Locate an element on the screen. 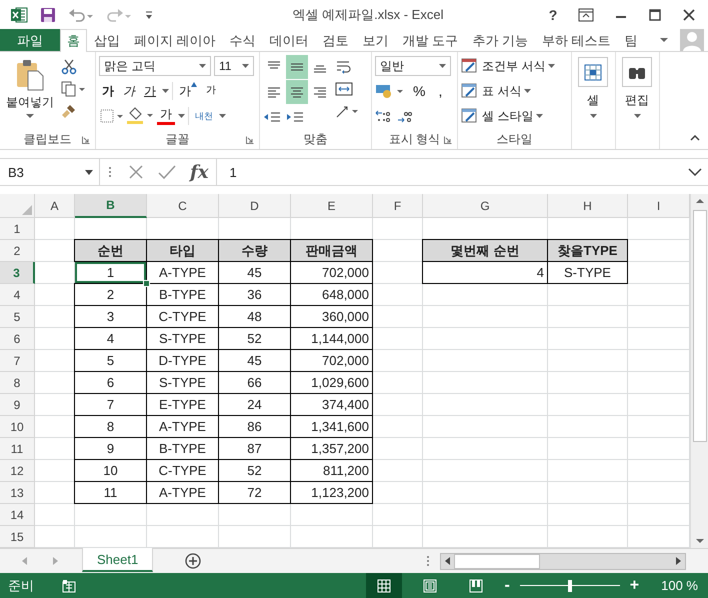  cells-button: 셀 is located at coordinates (593, 86).